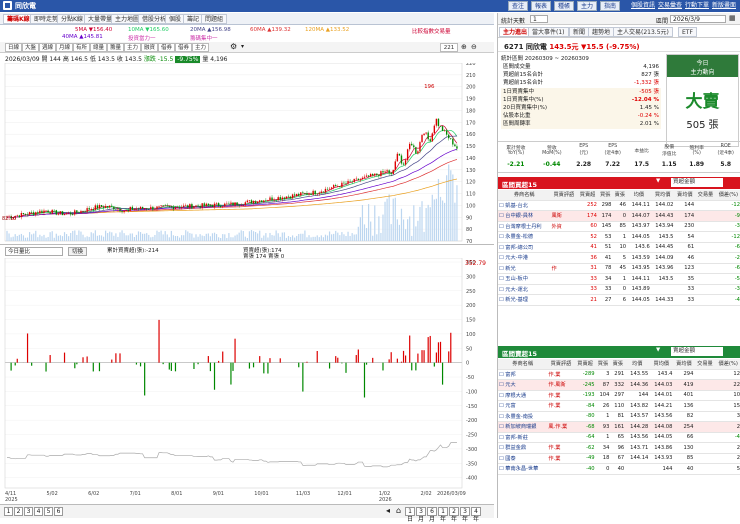  I want to click on broker-name: ☐ 富邦, so click(522, 374).